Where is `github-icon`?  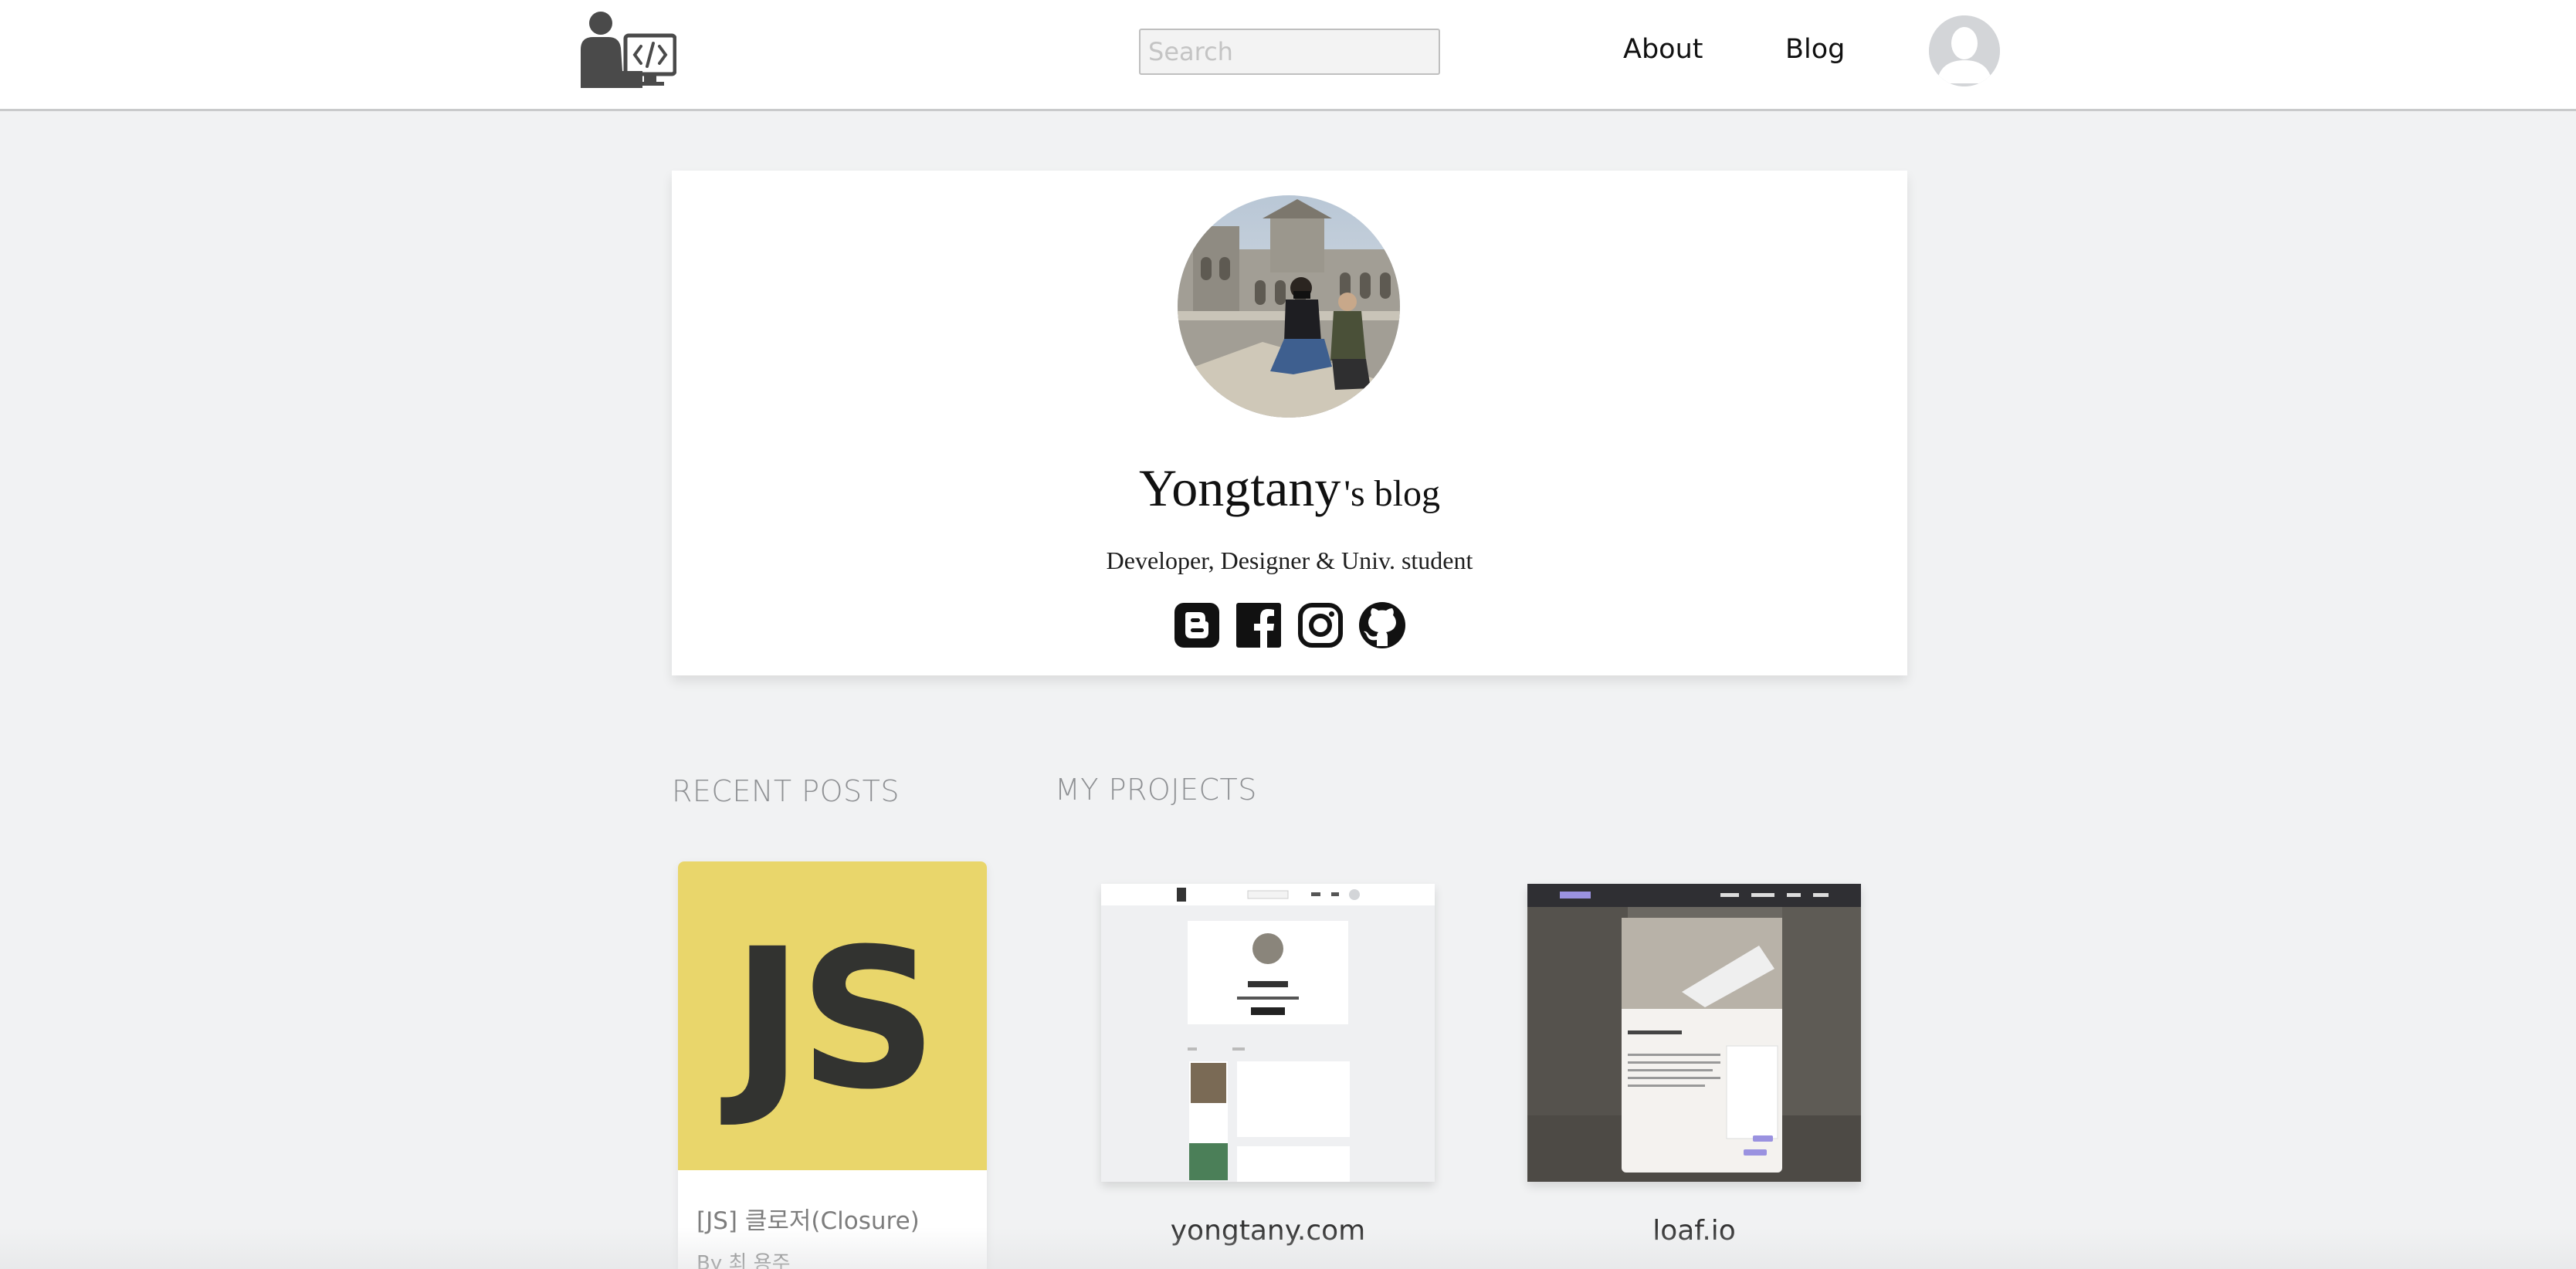 github-icon is located at coordinates (1382, 625).